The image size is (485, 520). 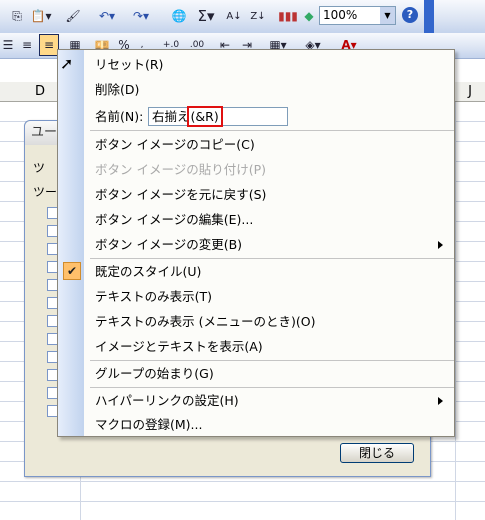 I want to click on zoom-select: 100% ▼, so click(x=357, y=15).